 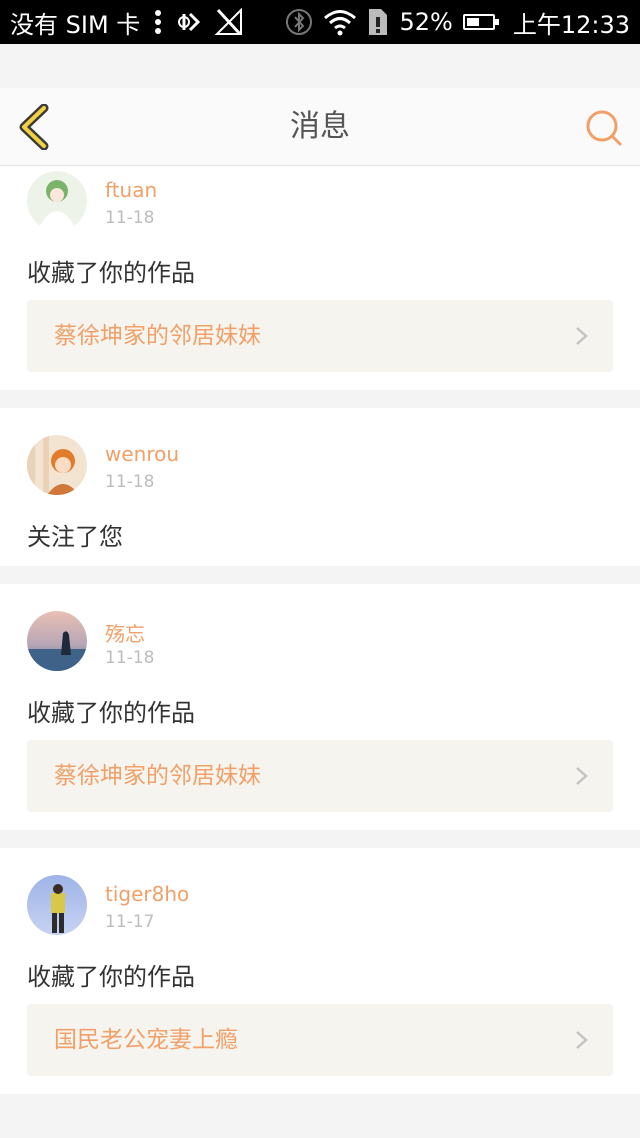 I want to click on work-title: 国民老公宠妻上瘾, so click(x=146, y=1040).